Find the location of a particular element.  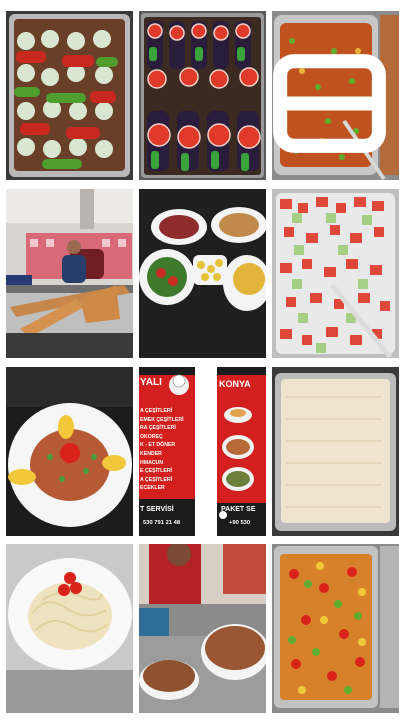

banner-menu-item: K - ET DÖNER is located at coordinates (158, 445).